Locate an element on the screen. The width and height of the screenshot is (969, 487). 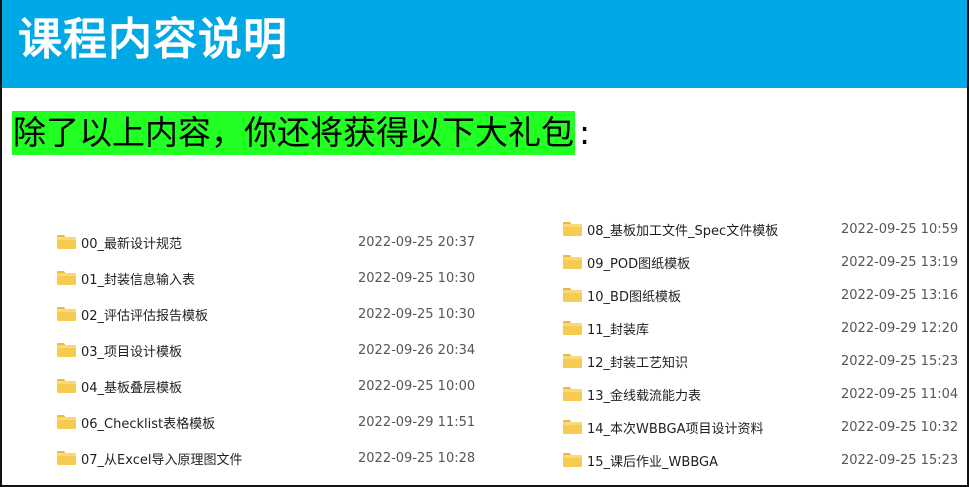
folder-item: 03_项目设计模板 2022-09-26 20:34 is located at coordinates (277, 350).